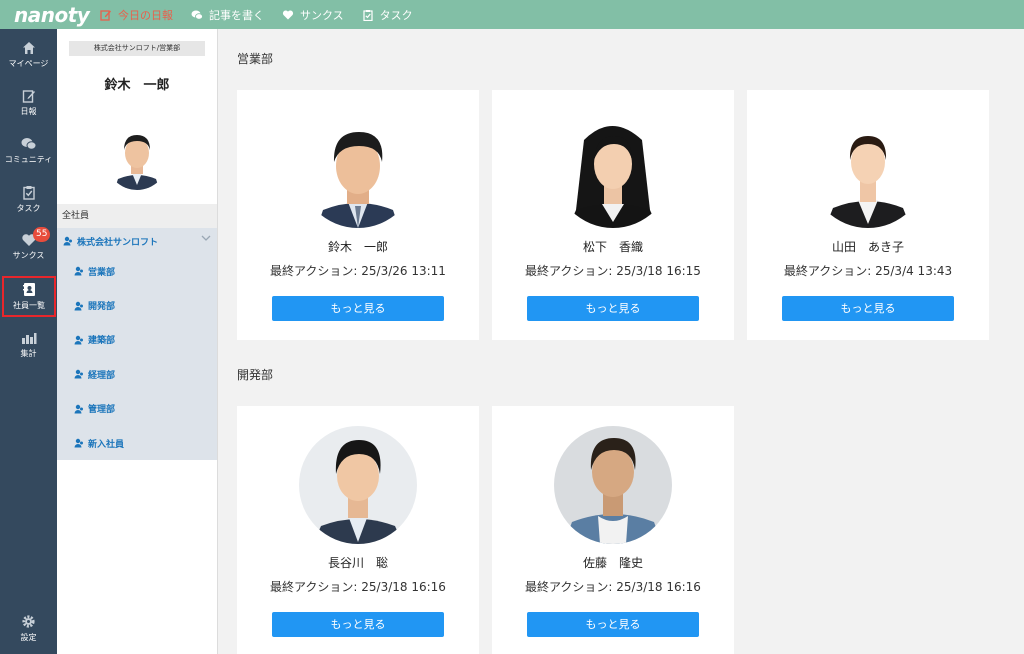  Describe the element at coordinates (28, 159) in the screenshot. I see `sidebar-item-label: コミュニティ` at that location.